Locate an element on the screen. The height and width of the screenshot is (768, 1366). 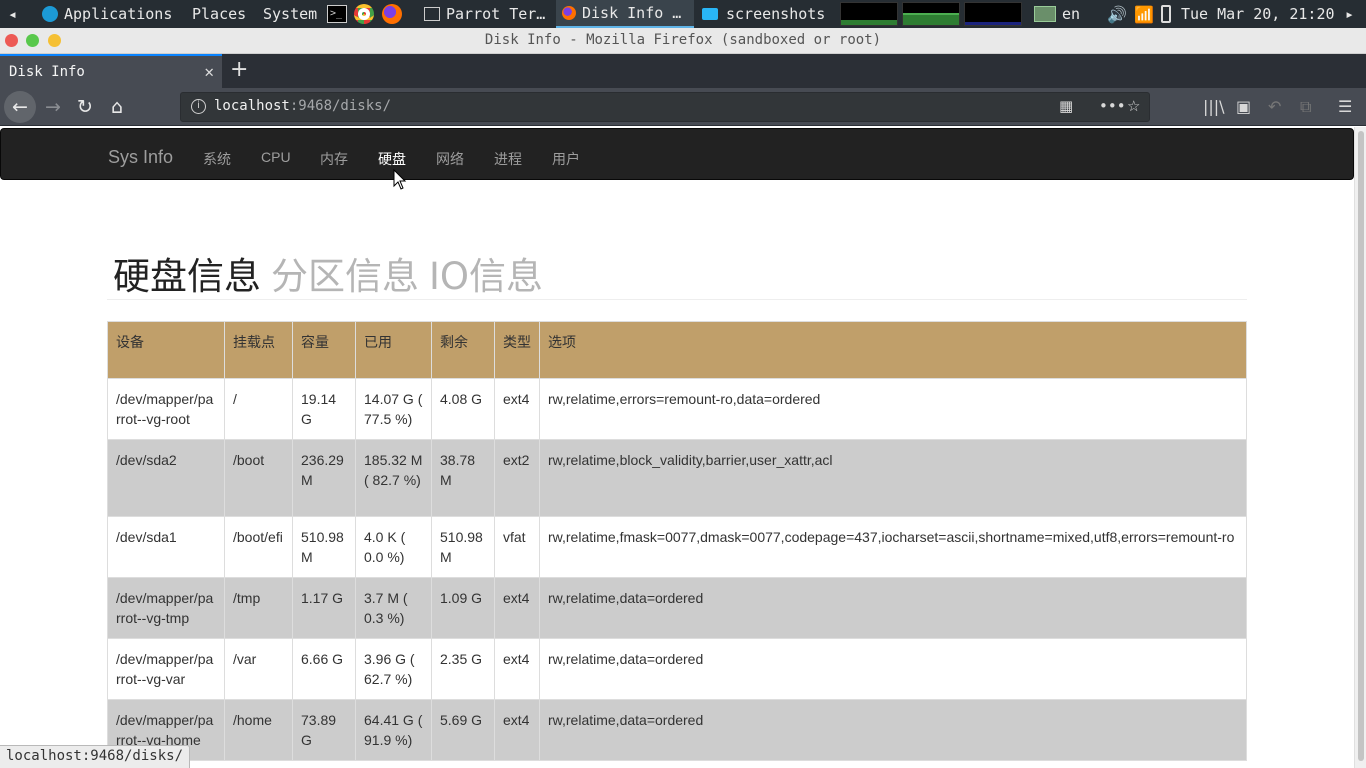
memory-graph is located at coordinates (931, 14).